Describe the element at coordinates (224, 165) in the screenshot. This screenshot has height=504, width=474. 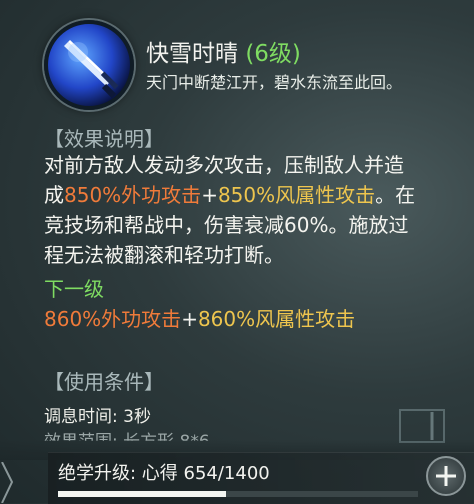
I see `effect-line-1: 对前方敌人发动多次攻击，压制敌人并造` at that location.